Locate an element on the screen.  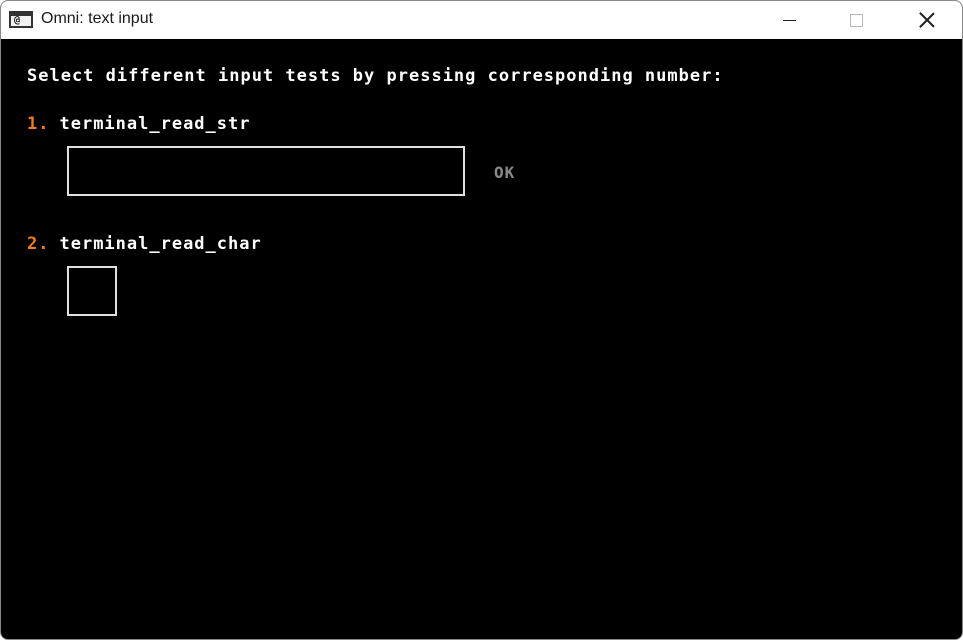
test-item-1: 1. terminal_read_str is located at coordinates (138, 124).